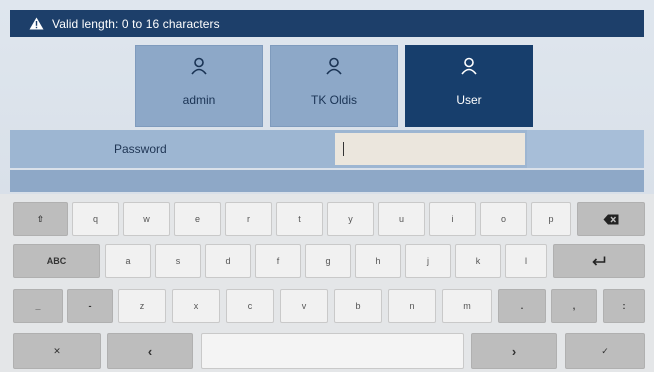 This screenshot has height=372, width=654. Describe the element at coordinates (522, 306) in the screenshot. I see `key-period: .` at that location.